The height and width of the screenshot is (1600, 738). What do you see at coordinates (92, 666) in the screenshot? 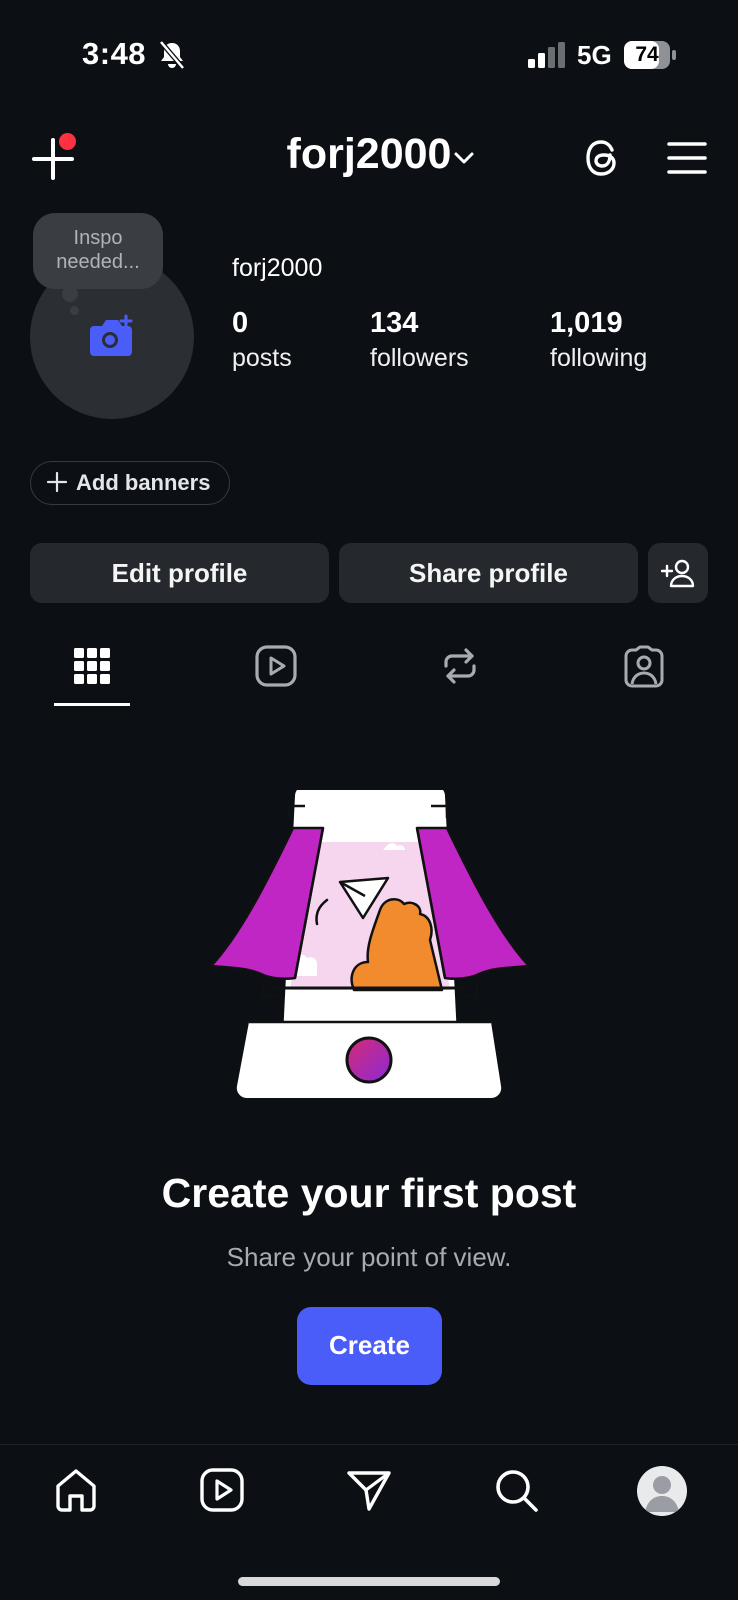
I see `grid-icon` at bounding box center [92, 666].